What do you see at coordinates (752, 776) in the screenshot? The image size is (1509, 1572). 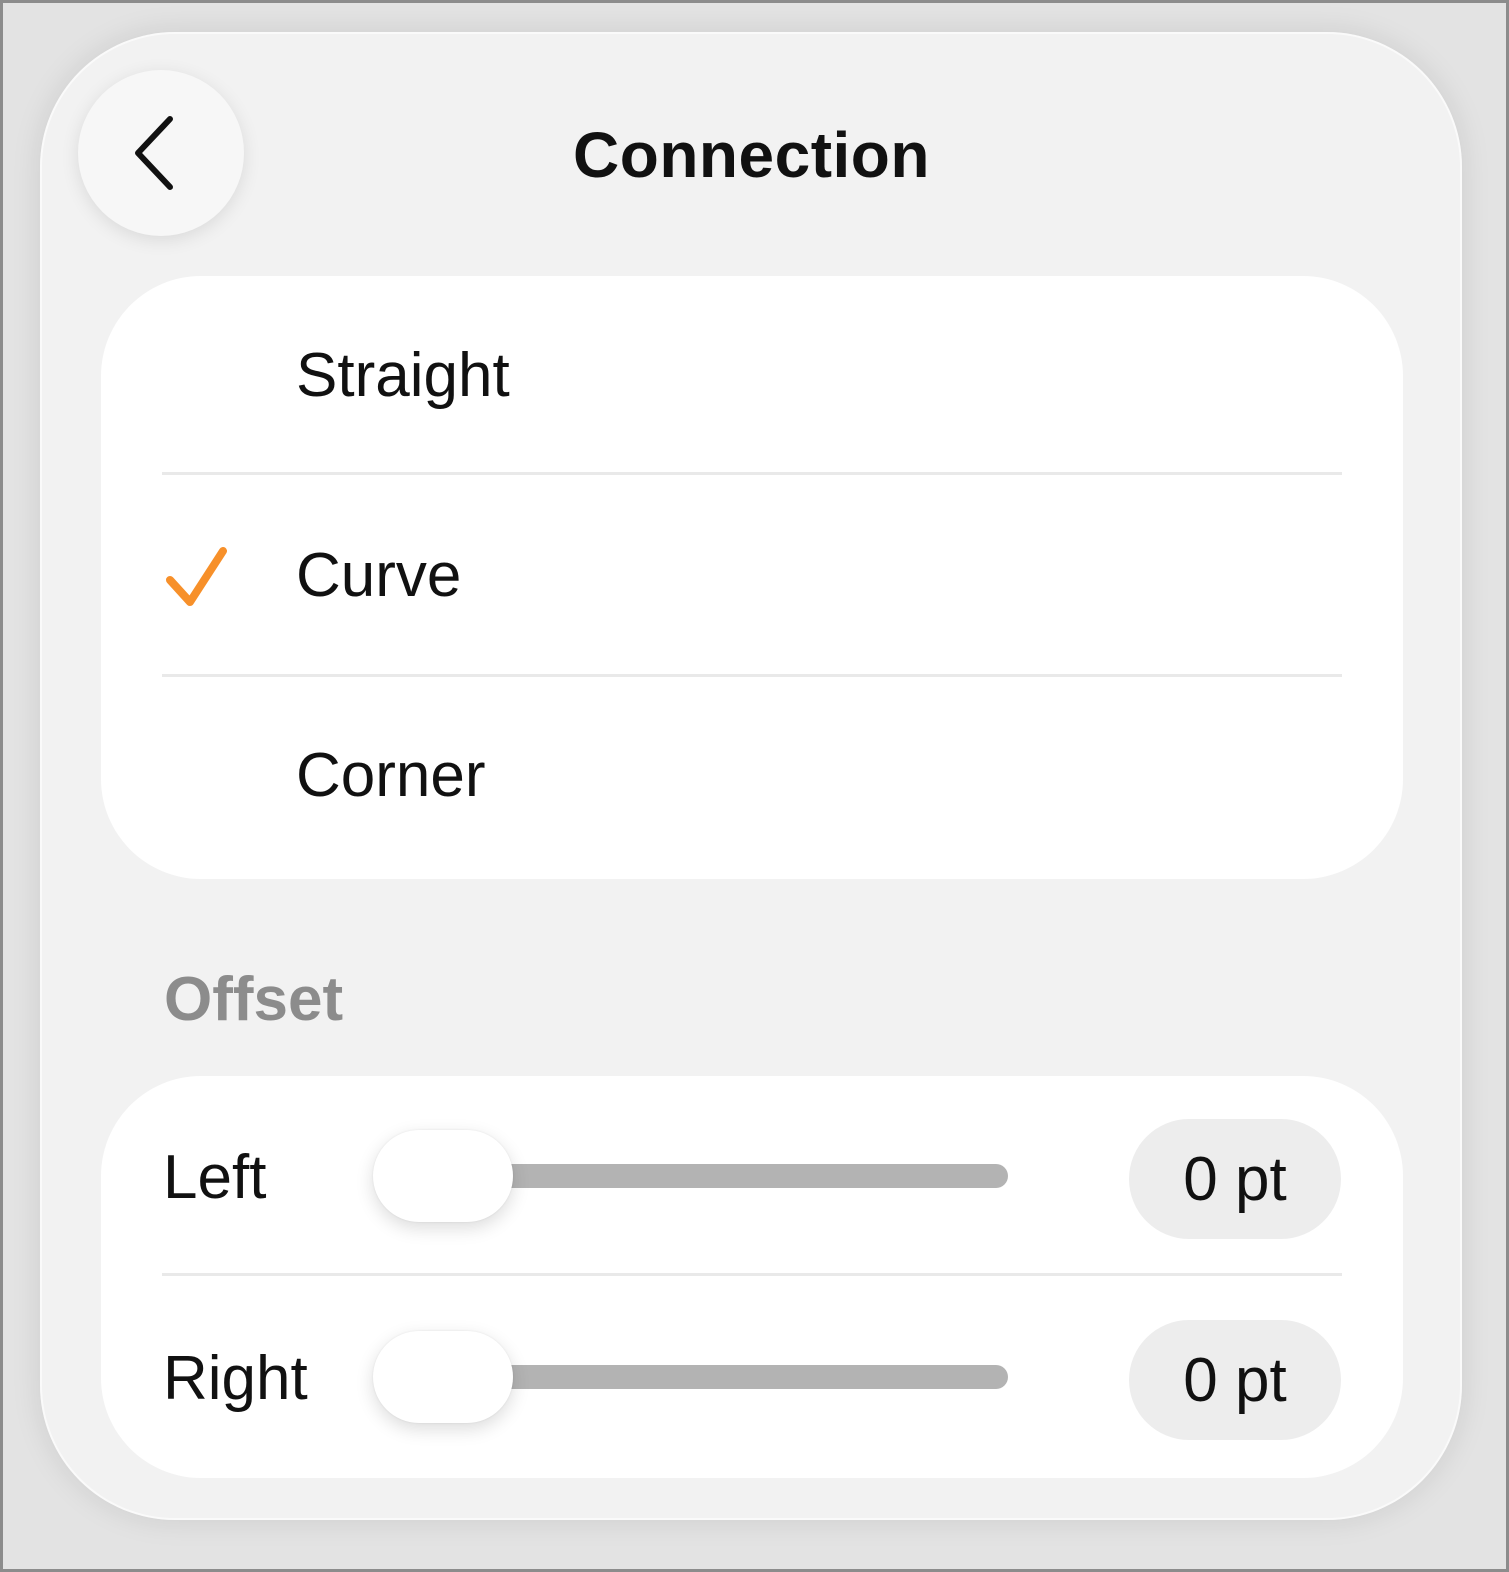 I see `option-corner: Corner` at bounding box center [752, 776].